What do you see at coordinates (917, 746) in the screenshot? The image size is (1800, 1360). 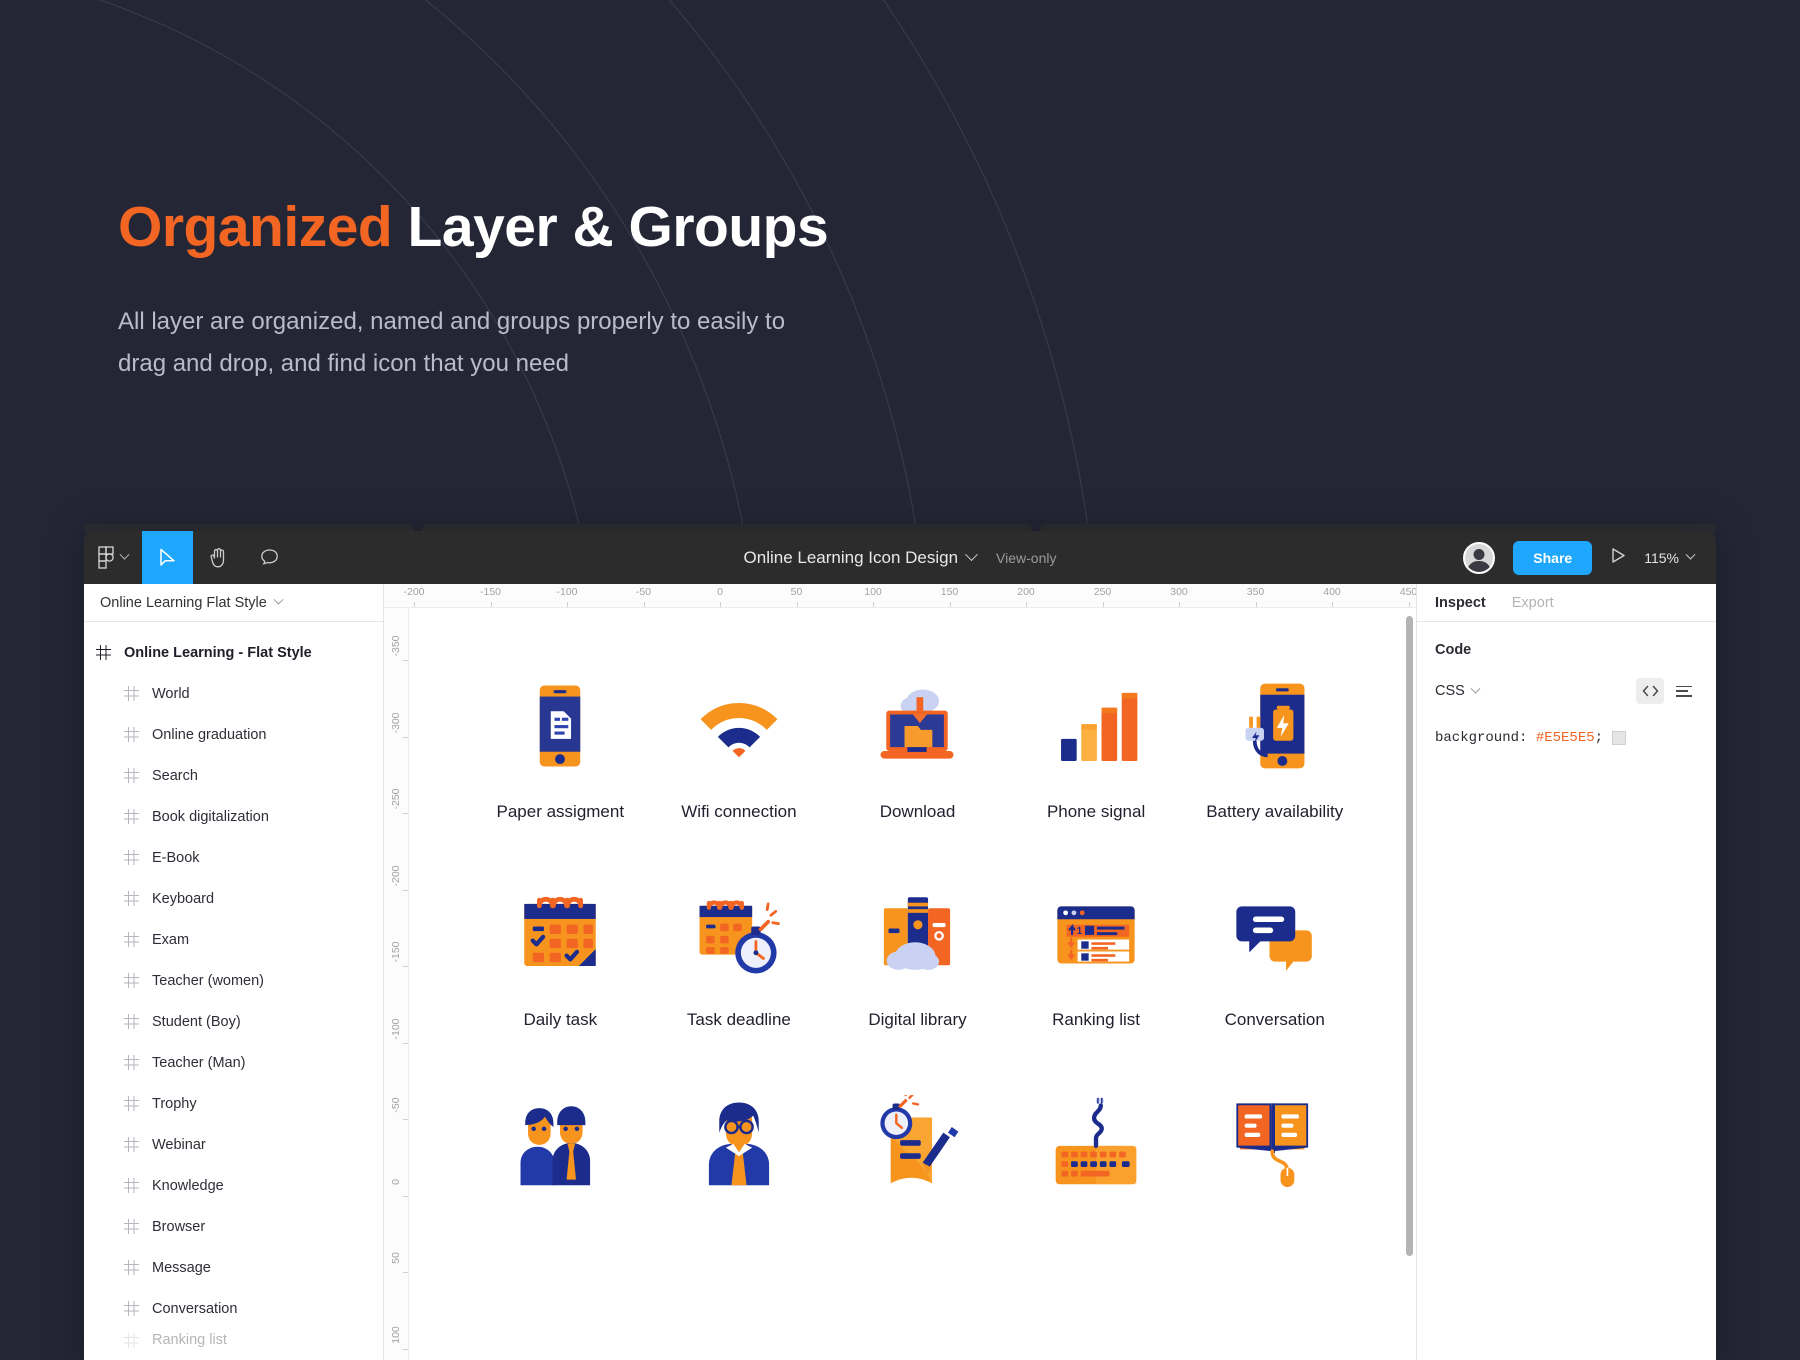 I see `icon-cell: Download` at bounding box center [917, 746].